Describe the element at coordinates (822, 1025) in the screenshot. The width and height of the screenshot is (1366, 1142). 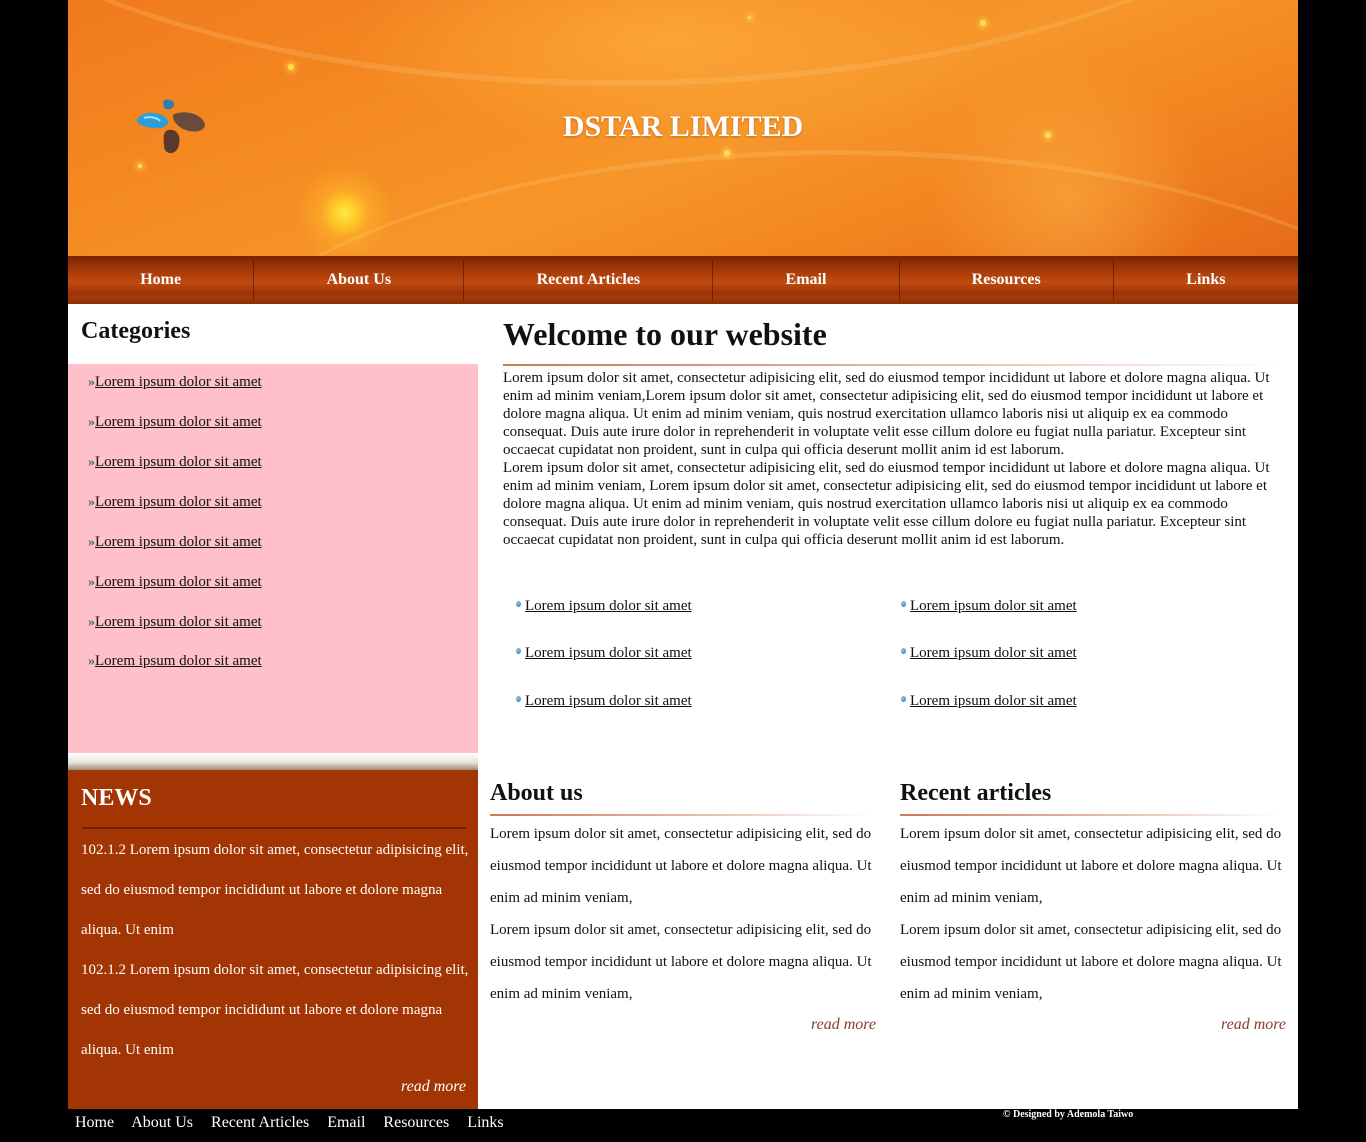
I see `about-read-more-link: read more` at that location.